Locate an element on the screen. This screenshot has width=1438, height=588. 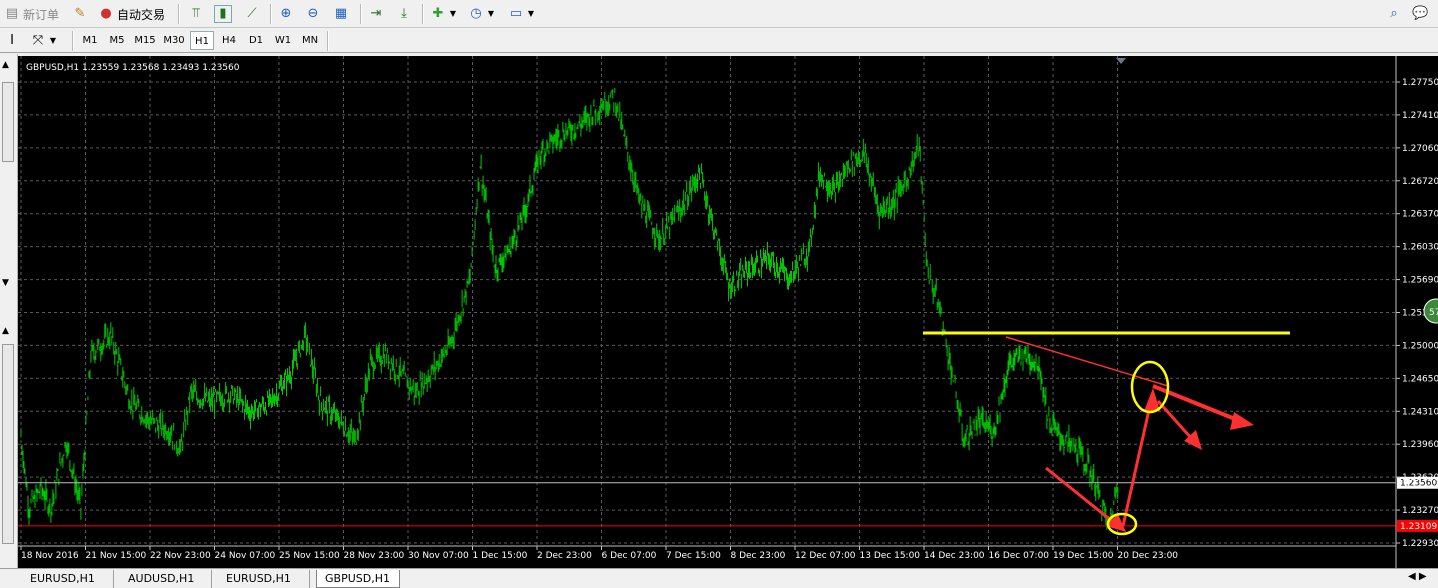
price-label: 1.24650 is located at coordinates (1420, 379).